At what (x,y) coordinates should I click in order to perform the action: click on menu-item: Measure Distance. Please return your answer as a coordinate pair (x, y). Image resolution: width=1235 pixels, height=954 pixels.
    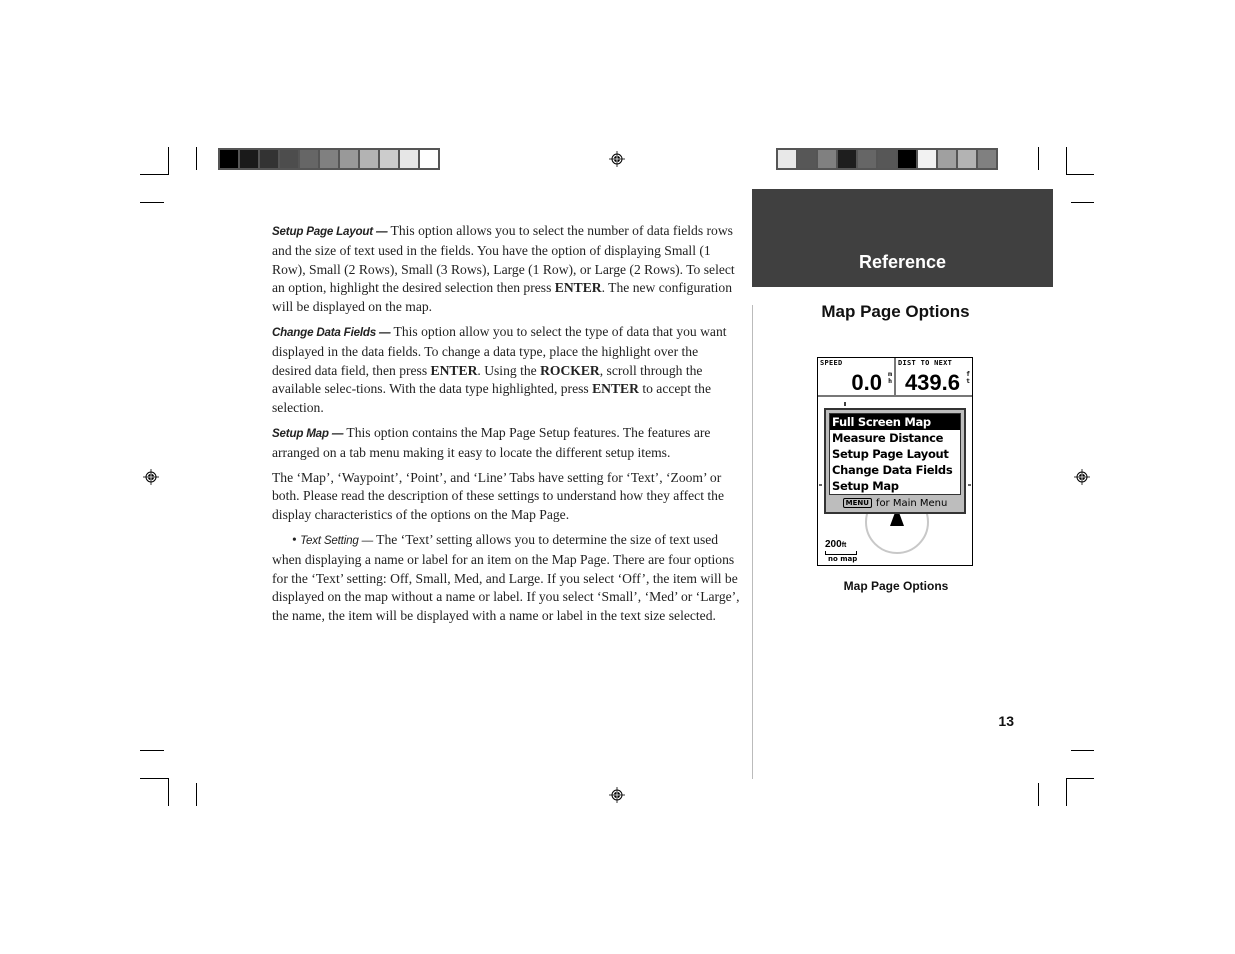
    Looking at the image, I should click on (888, 438).